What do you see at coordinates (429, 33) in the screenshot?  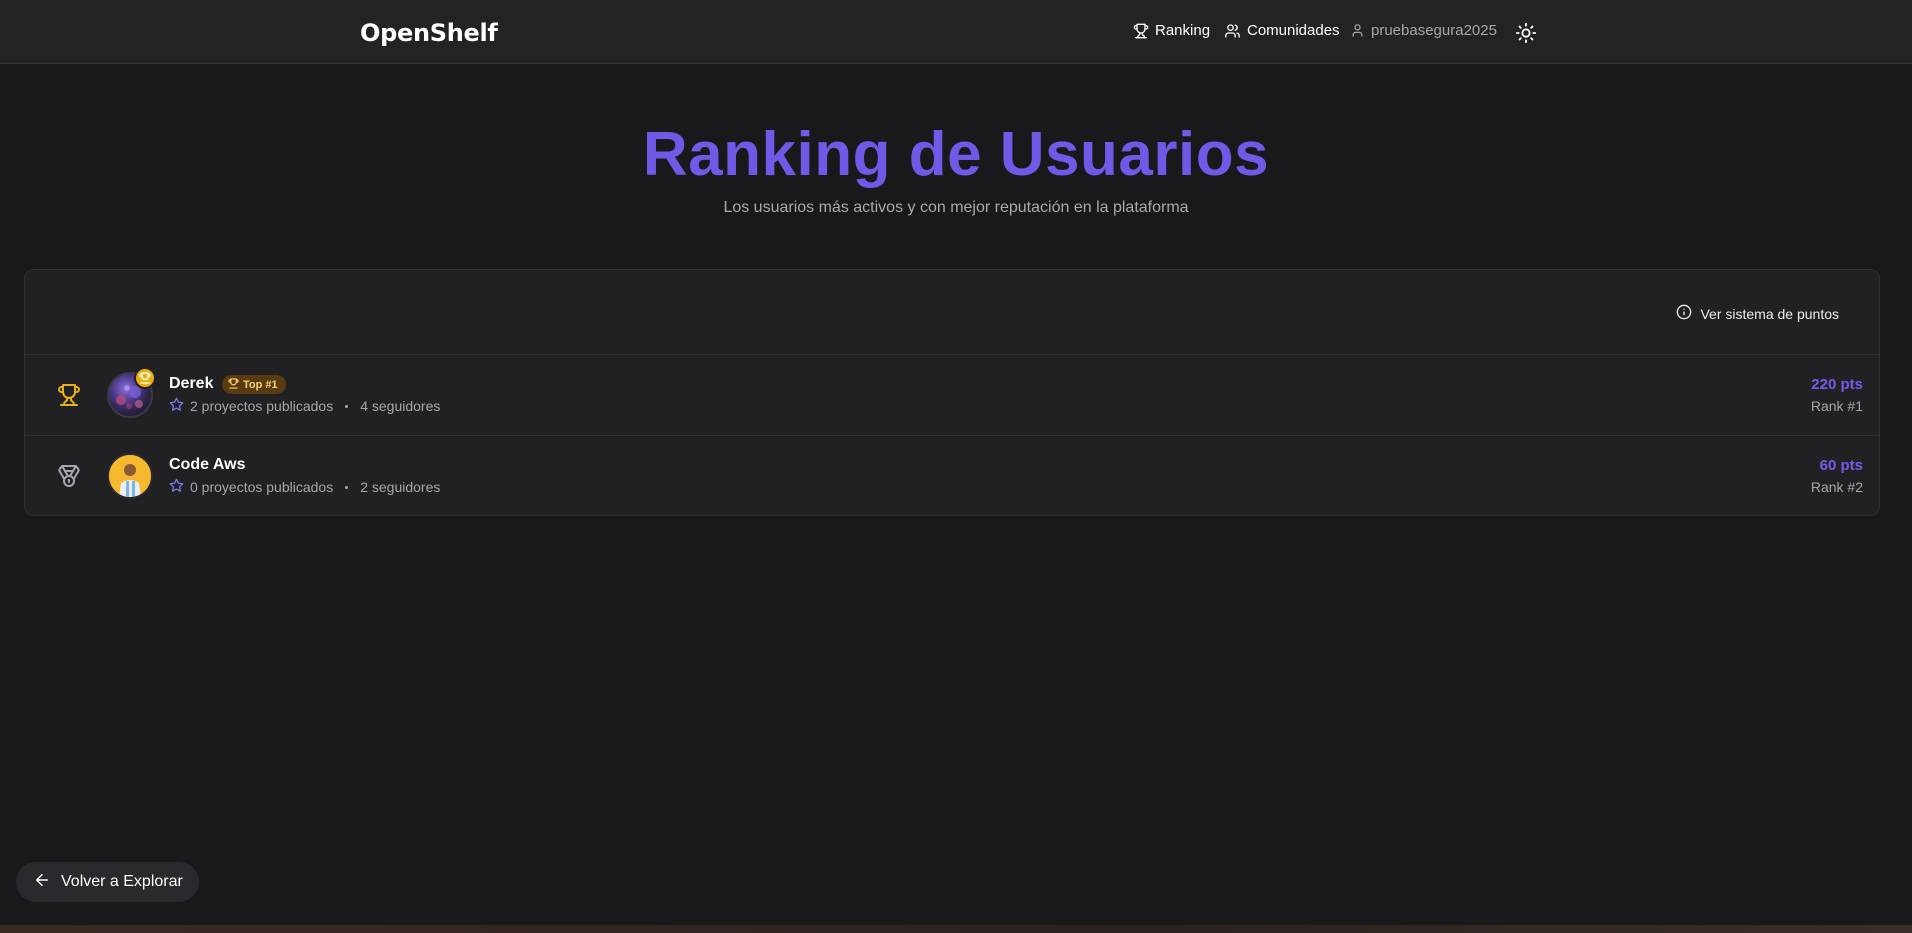 I see `app-logo: OpenShelf` at bounding box center [429, 33].